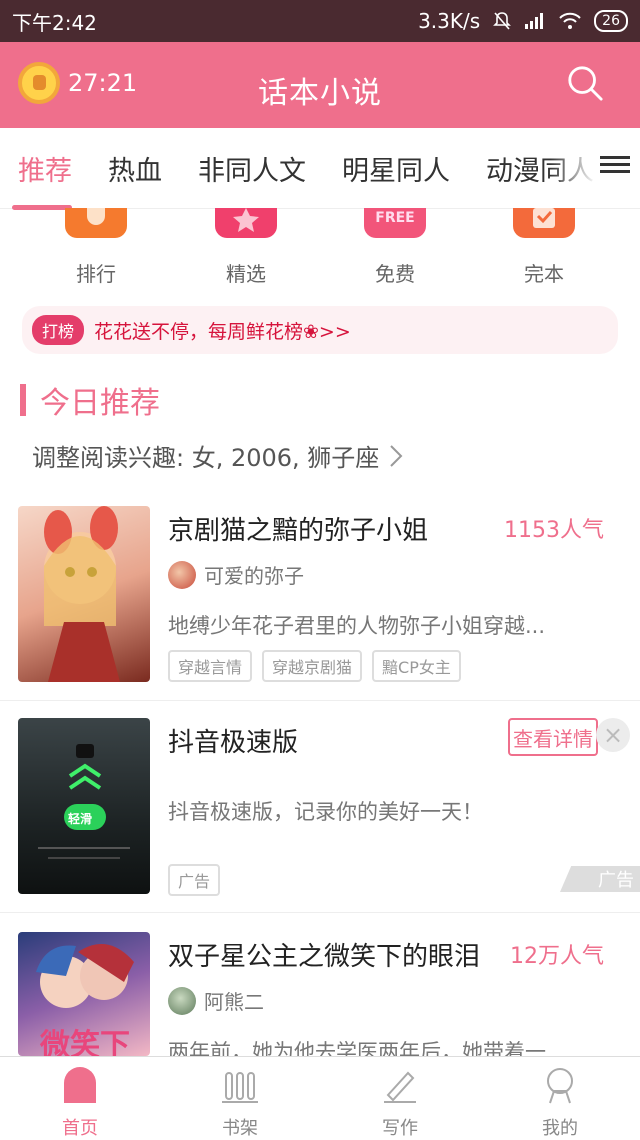 The width and height of the screenshot is (640, 1140). What do you see at coordinates (84, 994) in the screenshot?
I see `book-cover: 微笑下` at bounding box center [84, 994].